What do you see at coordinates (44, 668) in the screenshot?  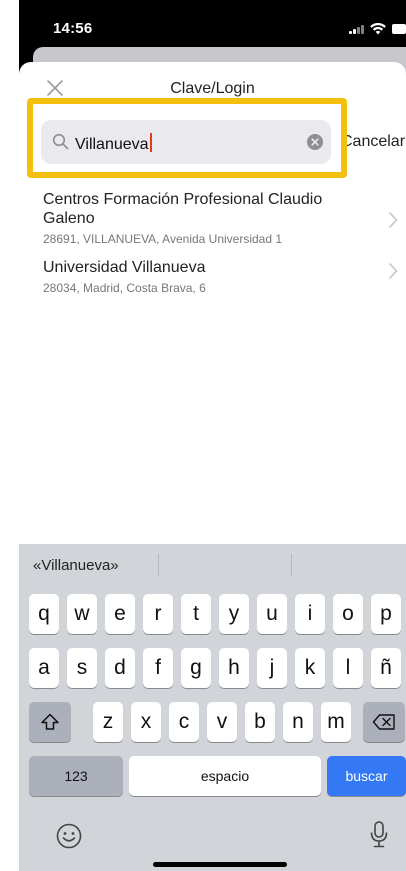 I see `key-a: a` at bounding box center [44, 668].